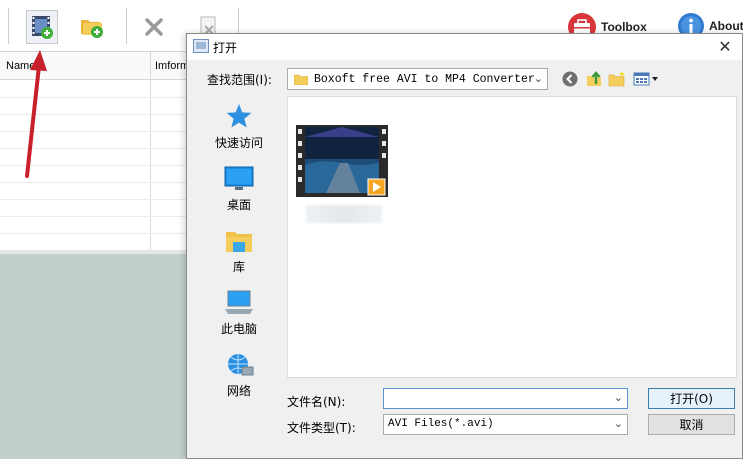 The image size is (743, 459). I want to click on annotation-arrow, so click(36, 114).